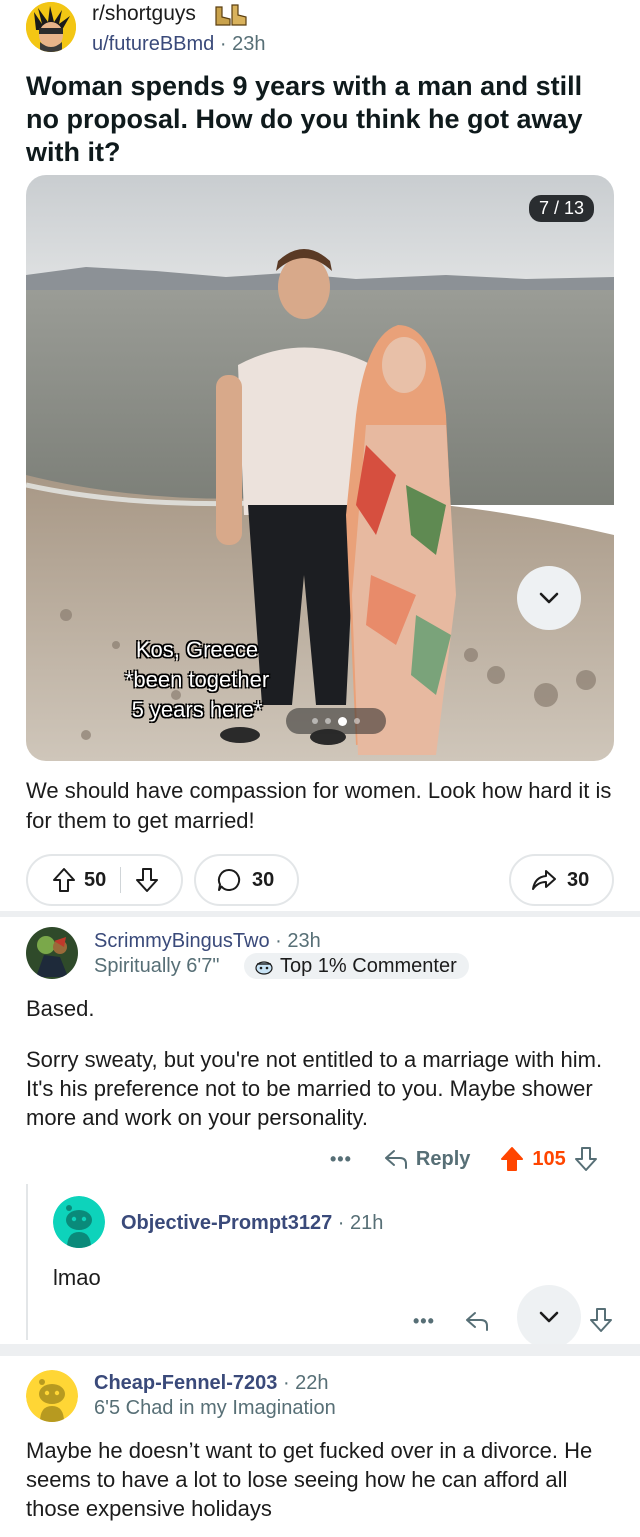 The image size is (640, 1537). I want to click on gallery-pagination, so click(336, 721).